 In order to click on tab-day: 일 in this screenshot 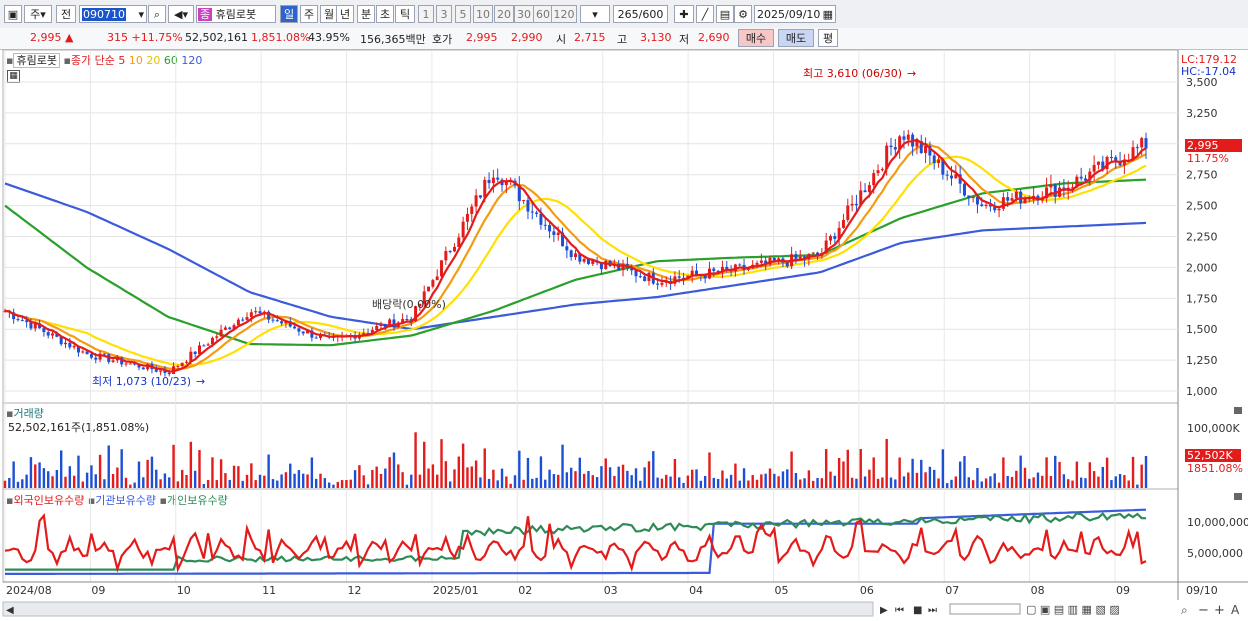, I will do `click(289, 14)`.